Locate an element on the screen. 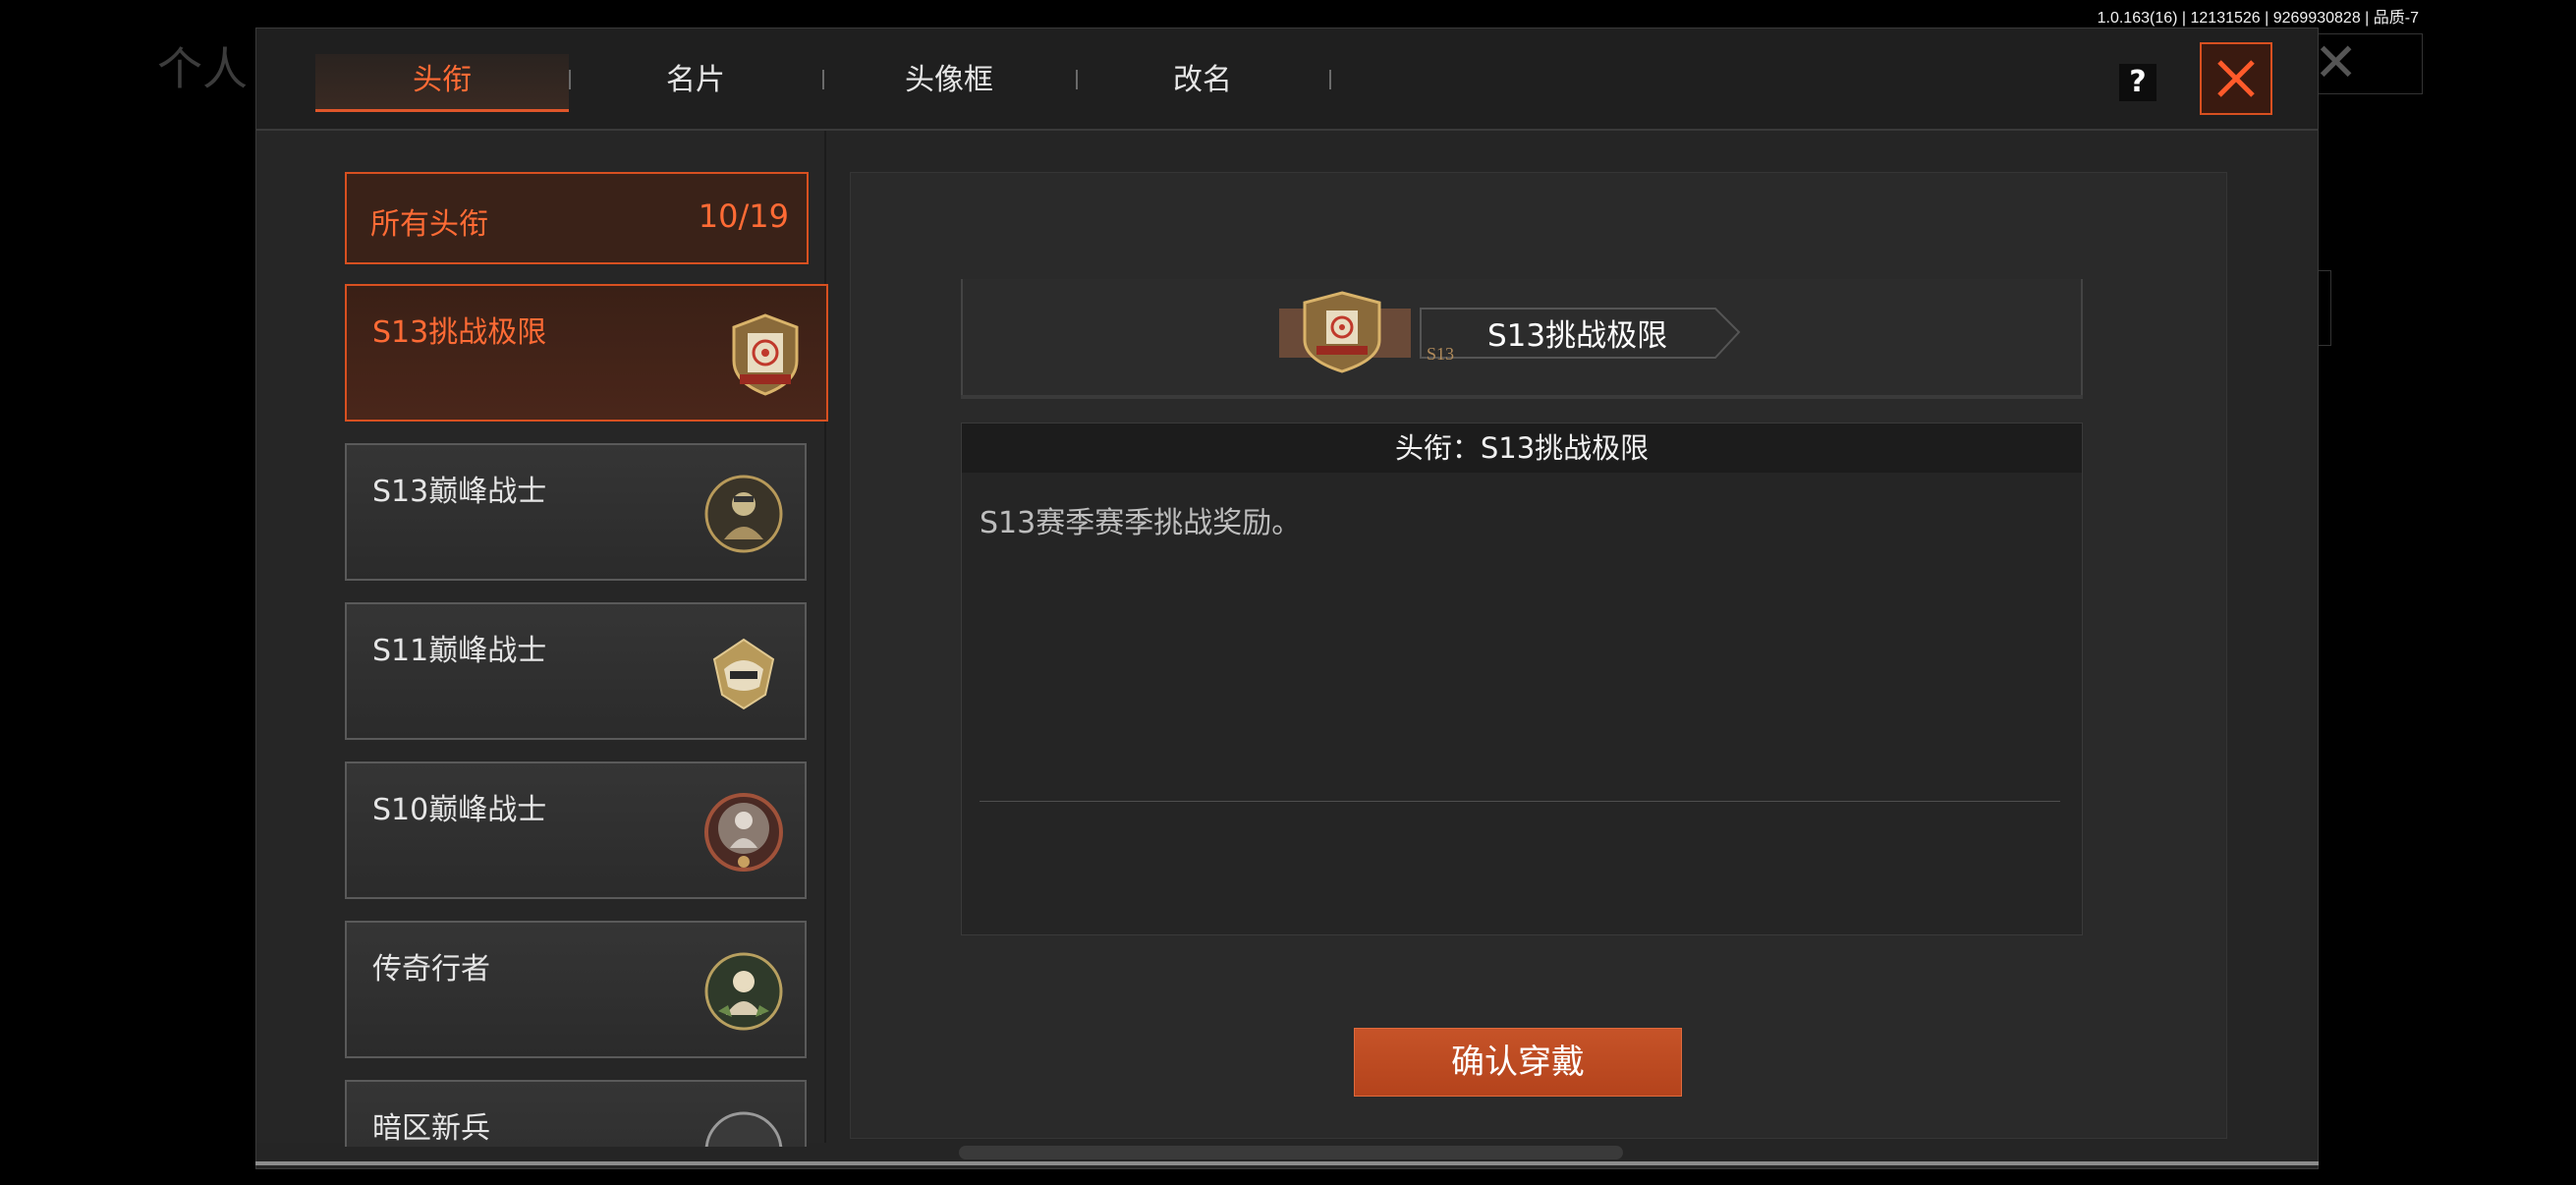 The width and height of the screenshot is (2576, 1185). target-medal-icon is located at coordinates (765, 354).